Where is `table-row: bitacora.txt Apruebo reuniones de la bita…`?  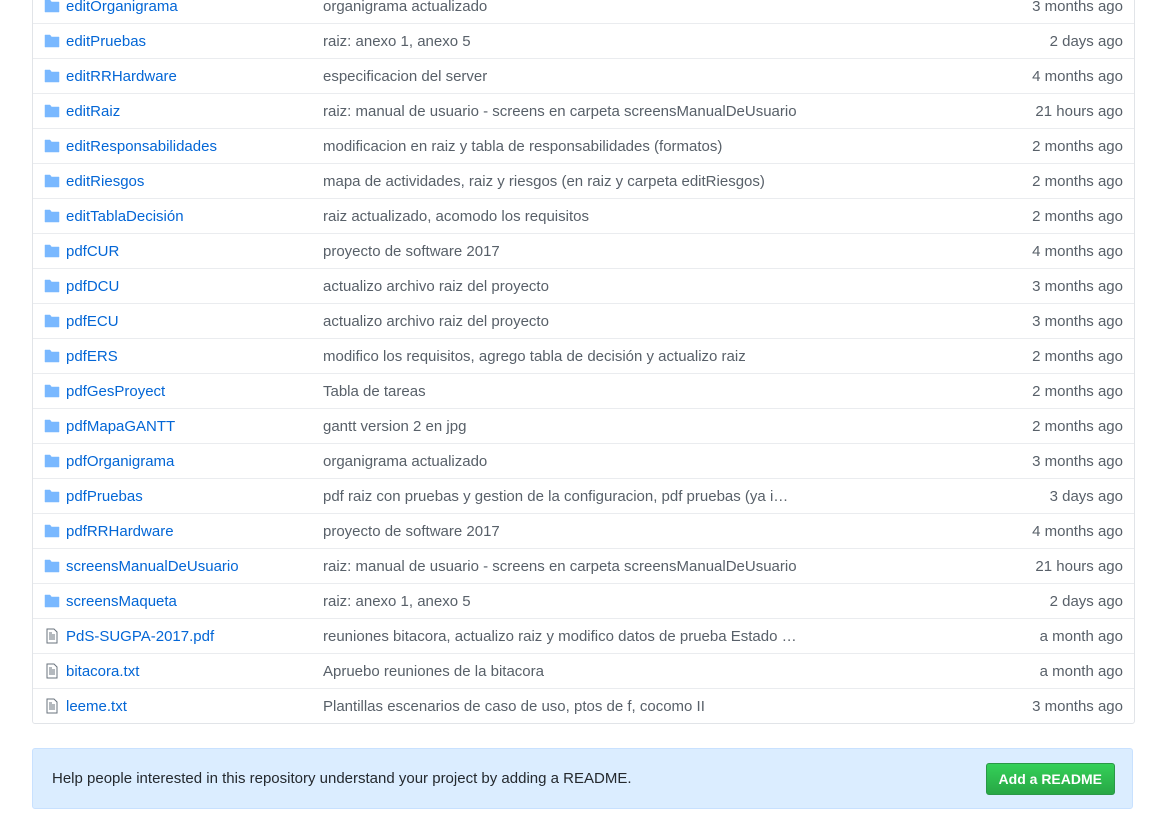
table-row: bitacora.txt Apruebo reuniones de la bita… is located at coordinates (583, 670).